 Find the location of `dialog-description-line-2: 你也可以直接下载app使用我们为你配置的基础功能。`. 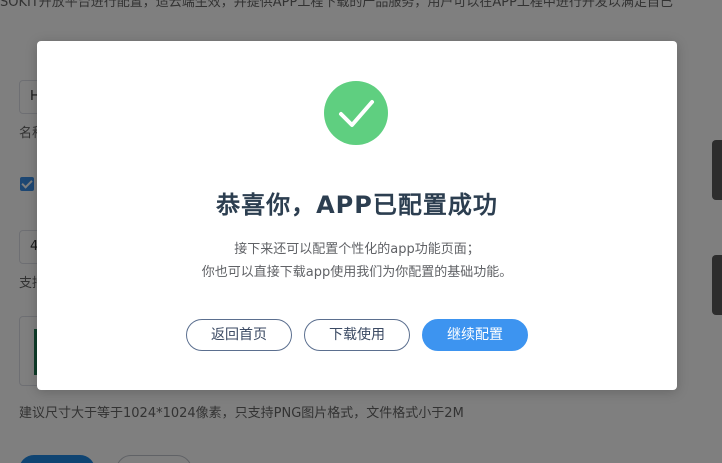

dialog-description-line-2: 你也可以直接下载app使用我们为你配置的基础功能。 is located at coordinates (357, 272).